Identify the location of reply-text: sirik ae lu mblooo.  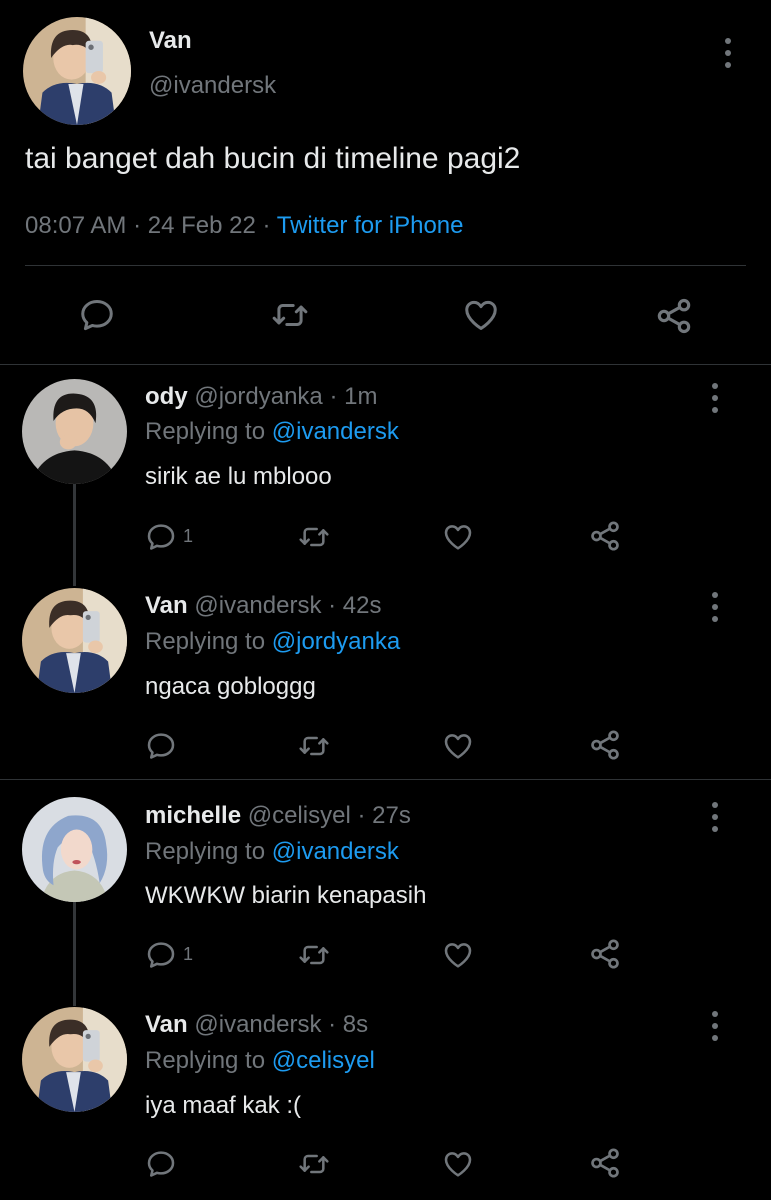
(238, 476).